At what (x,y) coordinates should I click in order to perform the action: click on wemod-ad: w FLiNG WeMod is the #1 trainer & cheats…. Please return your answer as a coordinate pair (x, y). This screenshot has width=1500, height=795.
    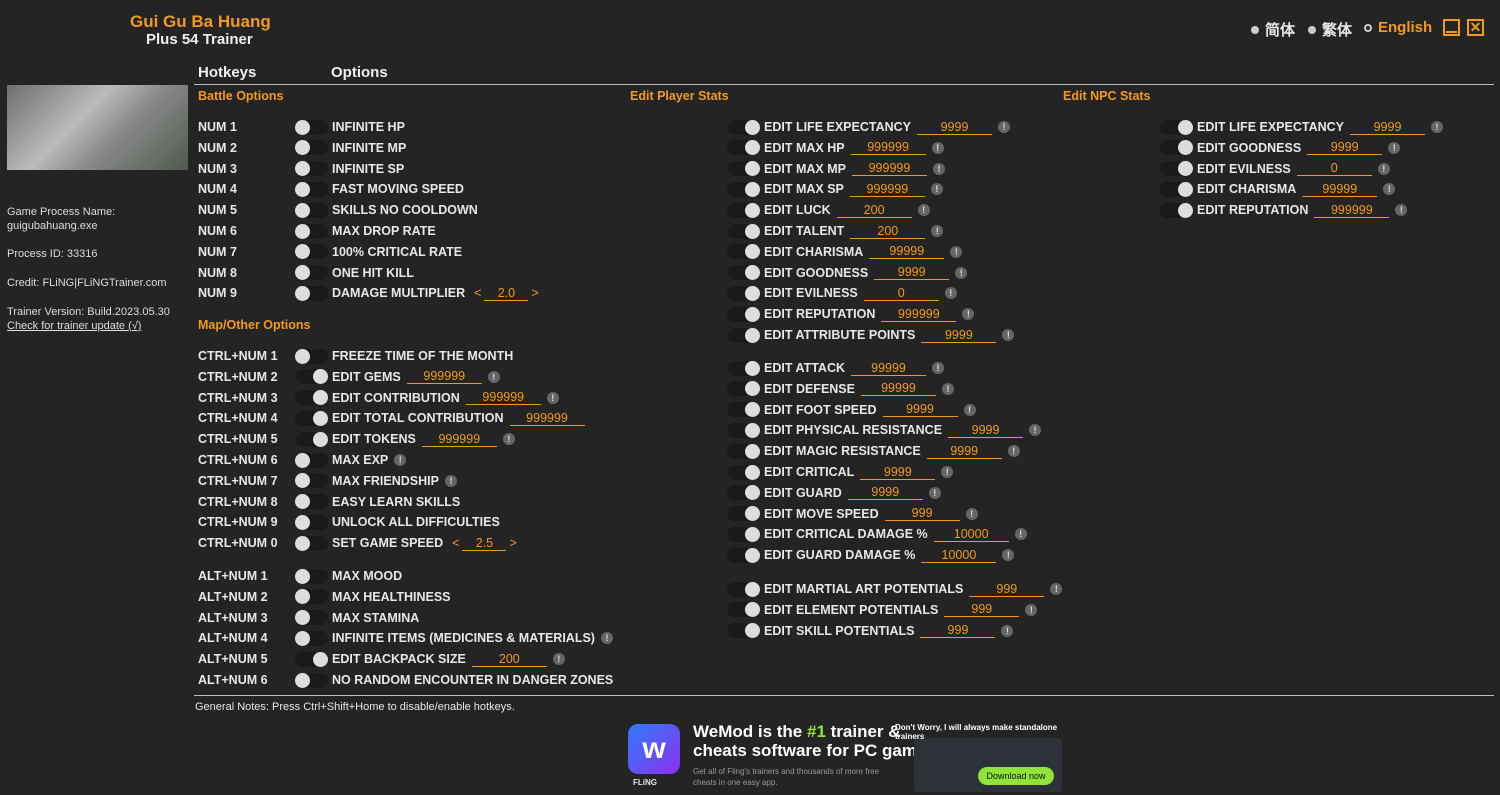
    Looking at the image, I should click on (846, 757).